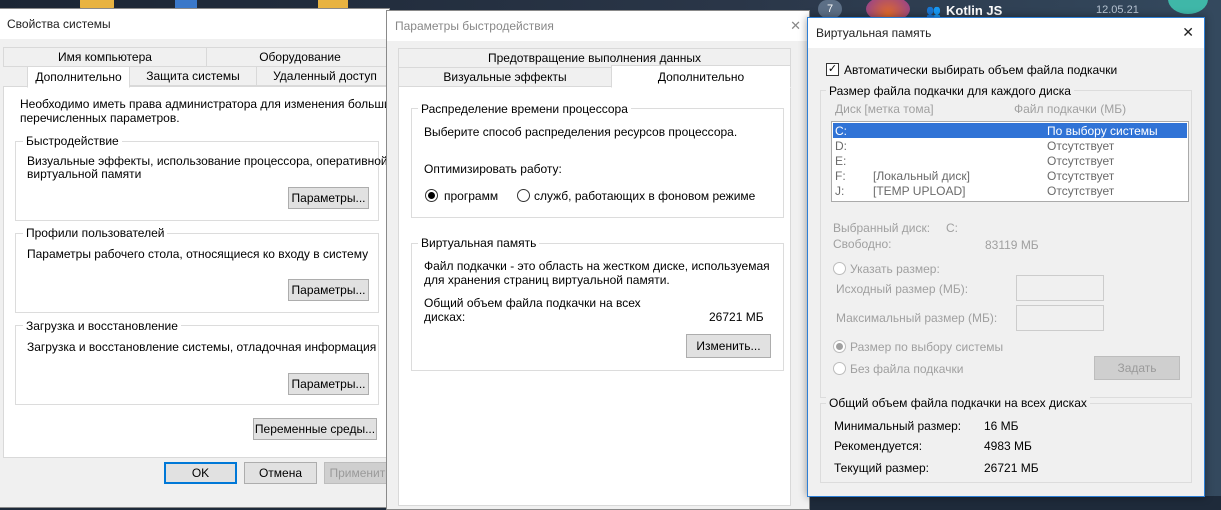 This screenshot has height=510, width=1221. Describe the element at coordinates (898, 426) in the screenshot. I see `min-size-label: Минимальный размер:` at that location.